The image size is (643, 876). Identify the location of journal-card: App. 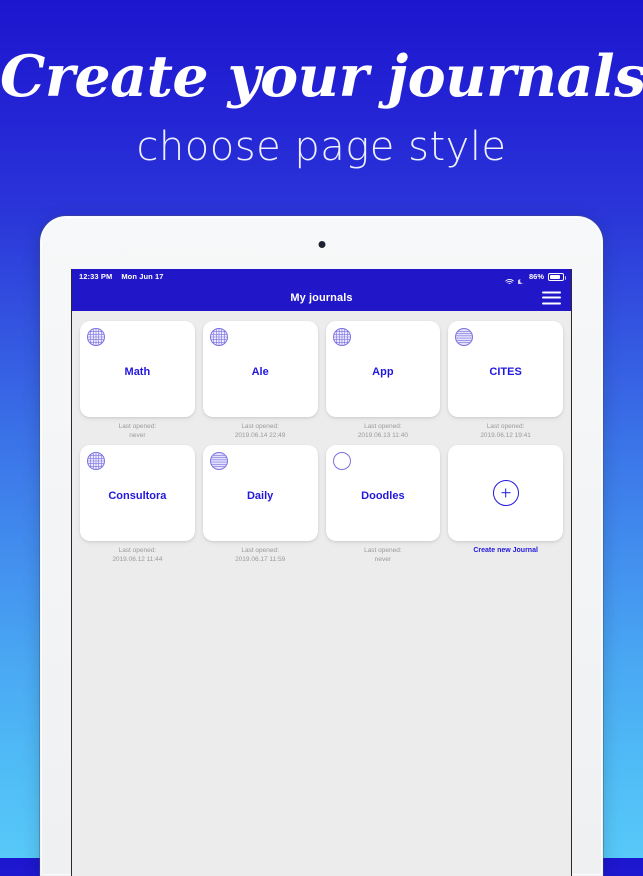
(383, 369).